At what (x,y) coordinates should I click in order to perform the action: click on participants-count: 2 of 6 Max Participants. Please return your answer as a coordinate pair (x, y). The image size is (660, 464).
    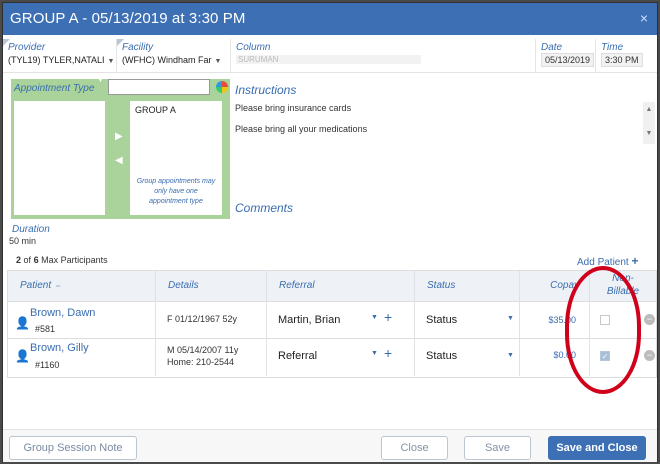
    Looking at the image, I should click on (62, 260).